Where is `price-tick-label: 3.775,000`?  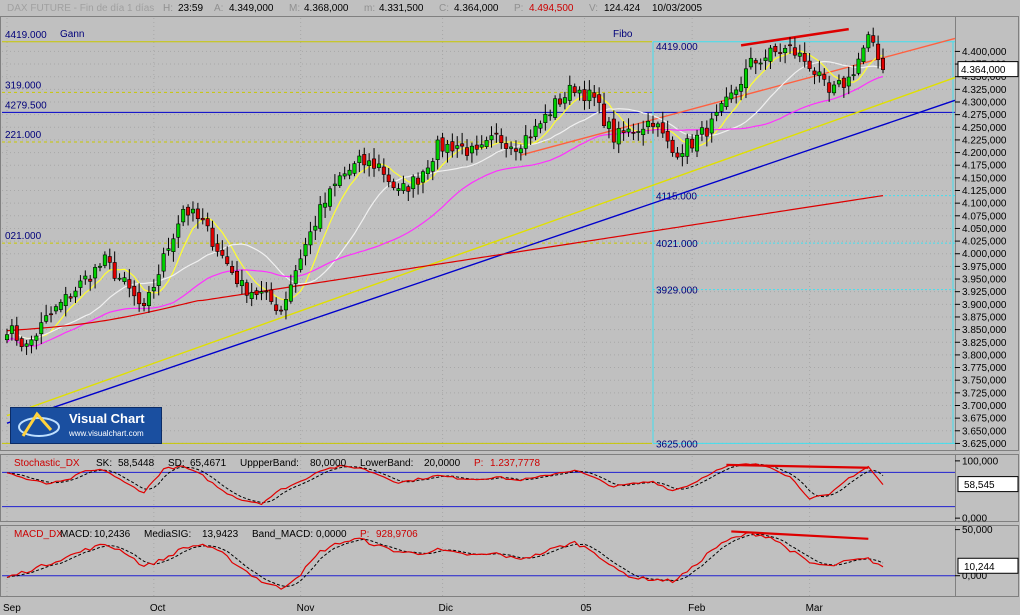
price-tick-label: 3.775,000 is located at coordinates (984, 368).